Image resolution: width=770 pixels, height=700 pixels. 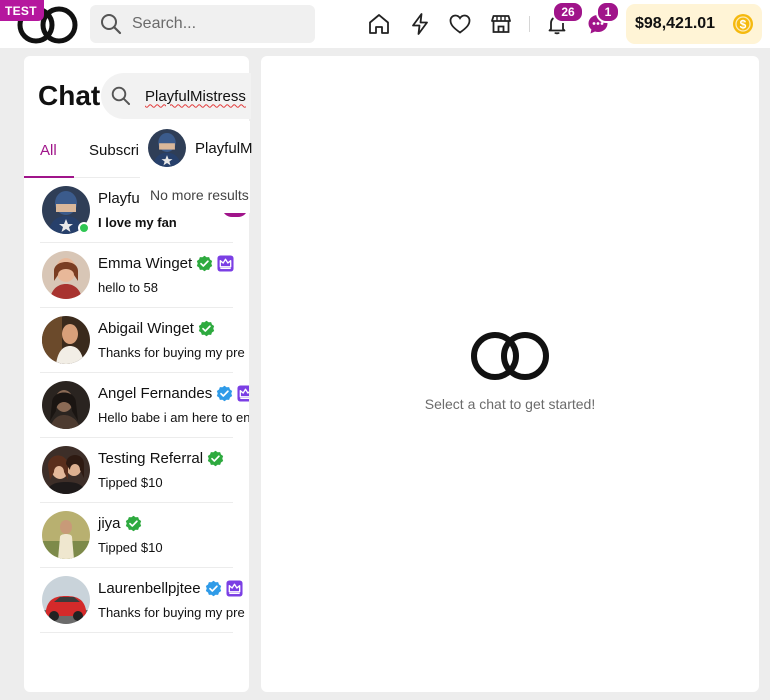 I want to click on wallet-balance-button: $98,421.01 $, so click(x=694, y=24).